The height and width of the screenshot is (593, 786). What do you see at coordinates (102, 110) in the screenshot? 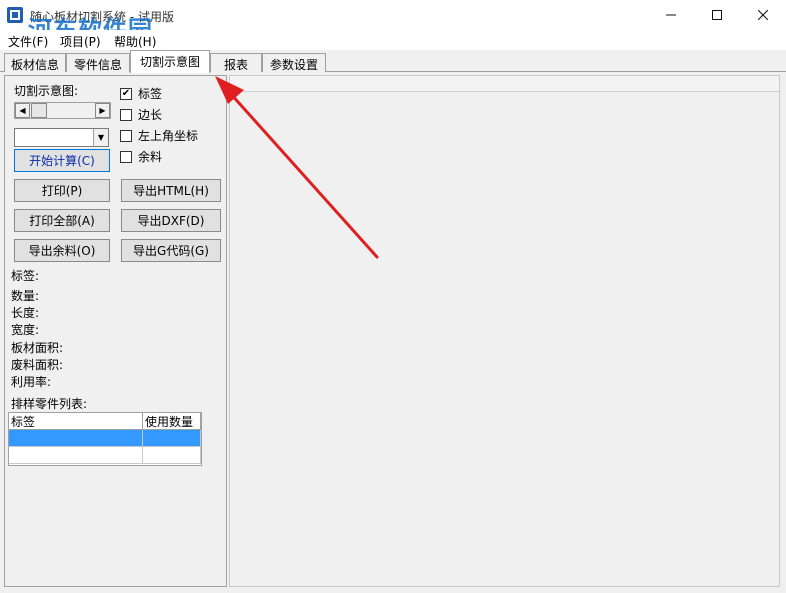
I see `scroll-right-icon: ▶` at bounding box center [102, 110].